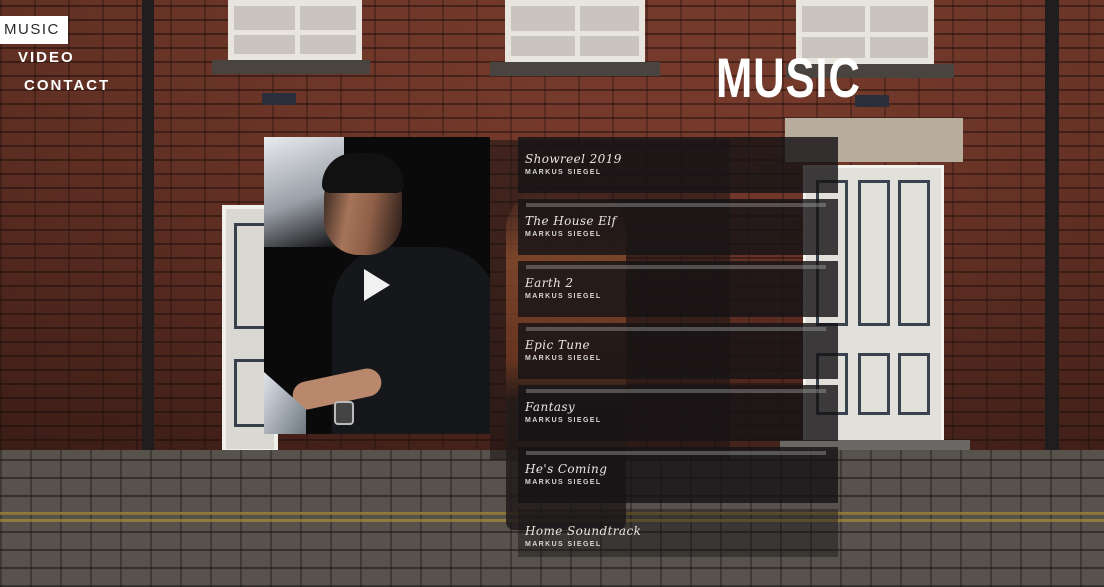 The height and width of the screenshot is (587, 1104). I want to click on track-title: Epic Tune, so click(557, 345).